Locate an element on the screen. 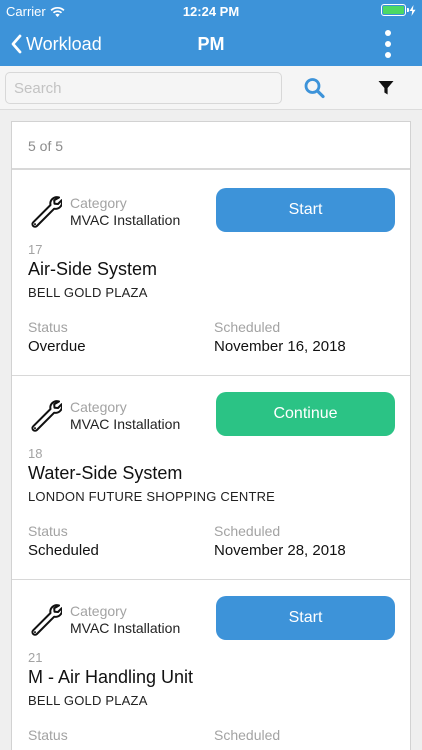  continue-button: Continue is located at coordinates (305, 414).